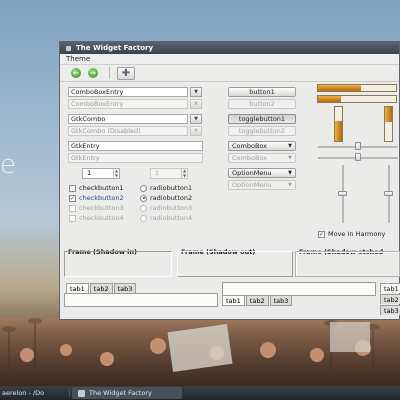 Image resolution: width=400 pixels, height=400 pixels. I want to click on notebook-1-tab3: tab3, so click(125, 288).